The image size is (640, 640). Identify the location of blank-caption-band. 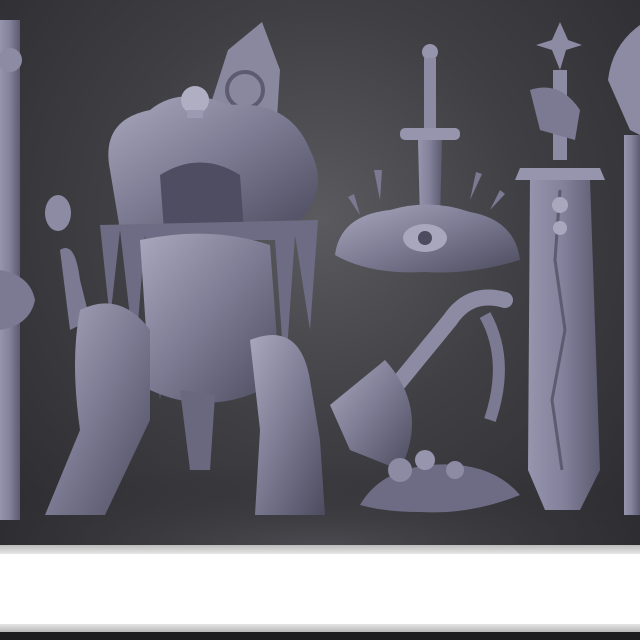
(320, 589).